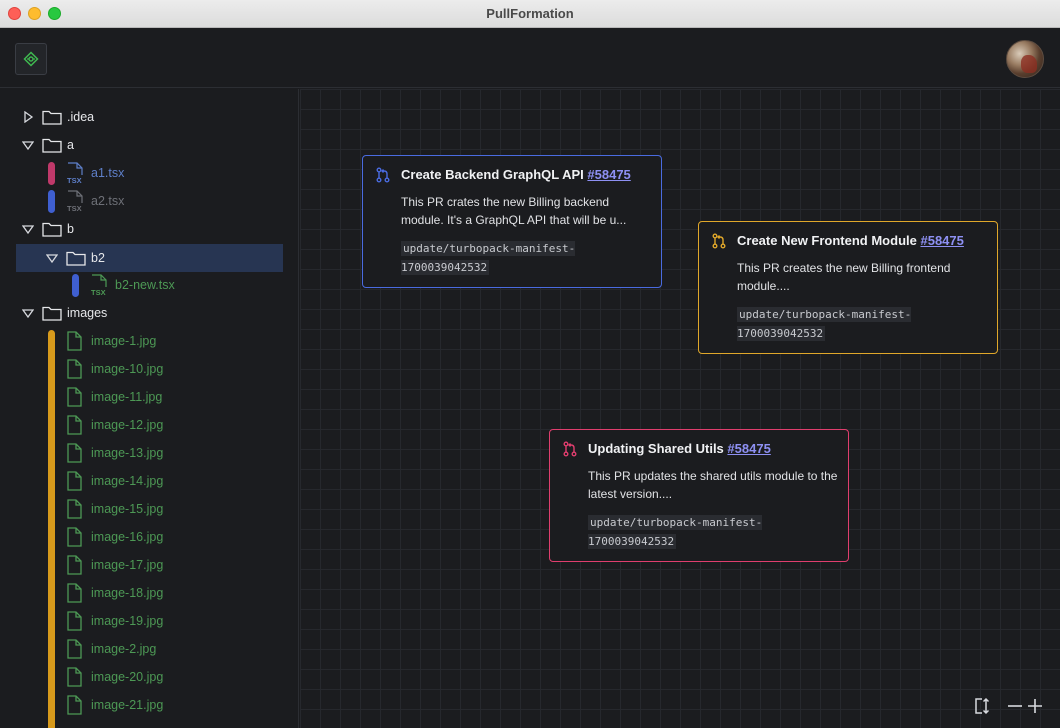 The image size is (1060, 728). I want to click on tree-label: a2.tsx, so click(108, 201).